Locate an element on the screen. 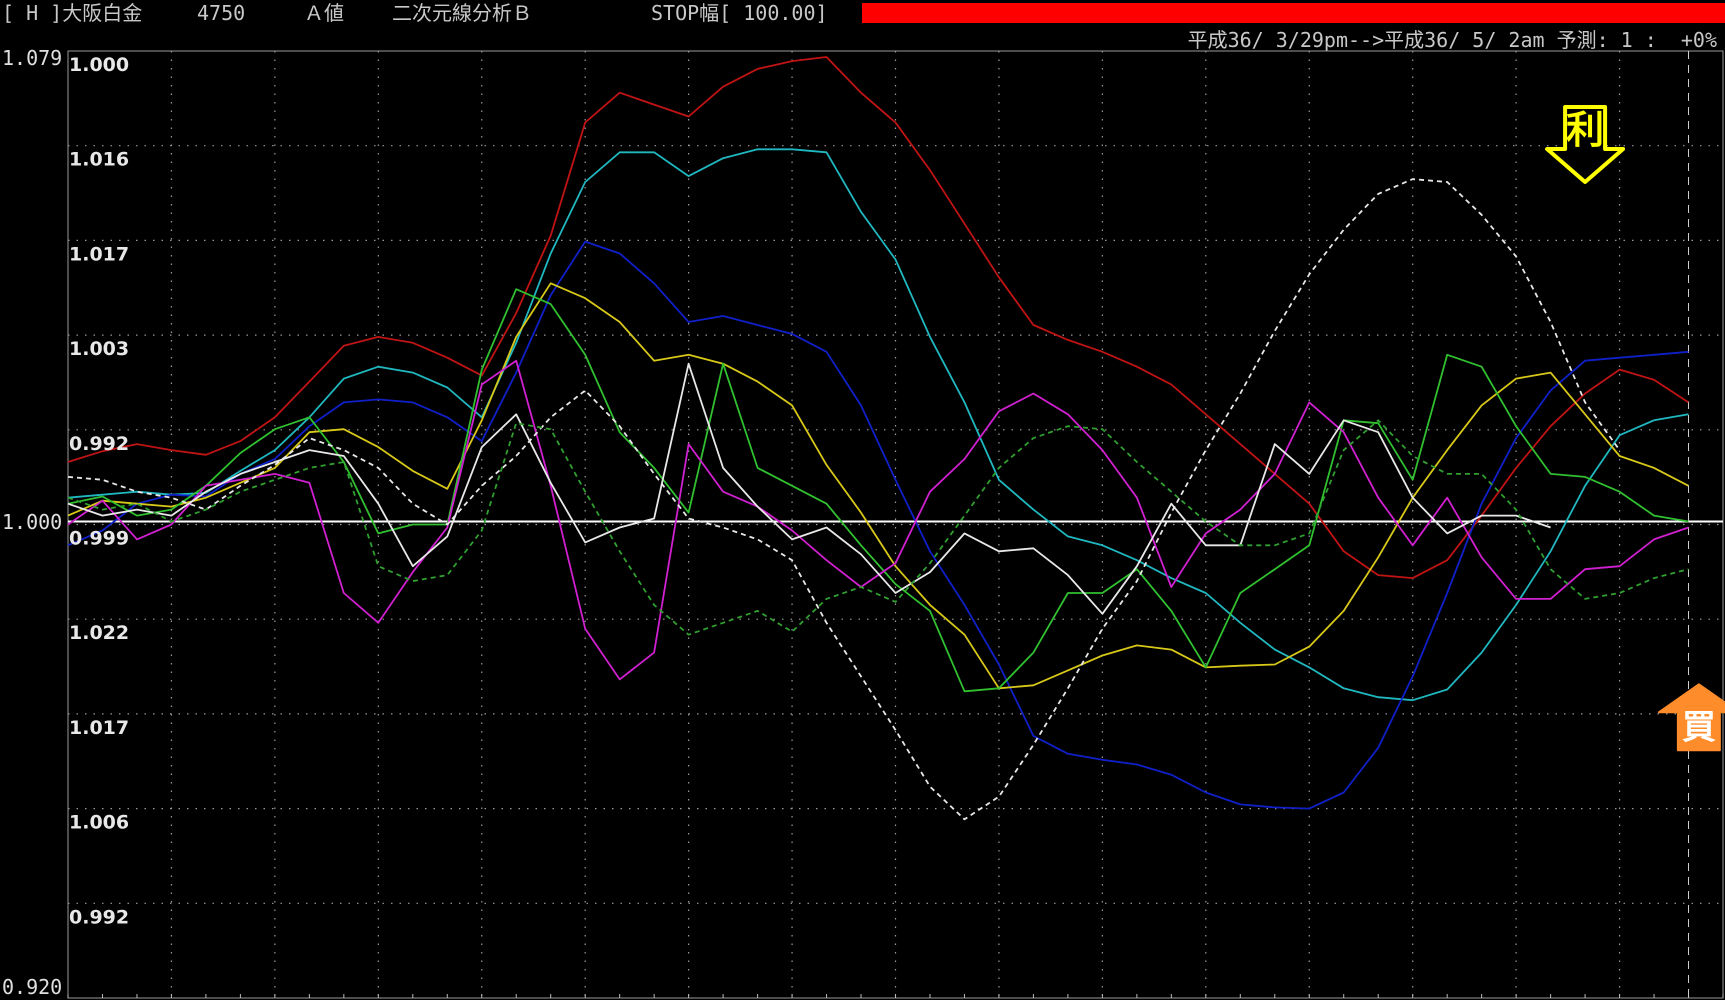 The image size is (1725, 1000). signal-label: 買 is located at coordinates (1699, 727).